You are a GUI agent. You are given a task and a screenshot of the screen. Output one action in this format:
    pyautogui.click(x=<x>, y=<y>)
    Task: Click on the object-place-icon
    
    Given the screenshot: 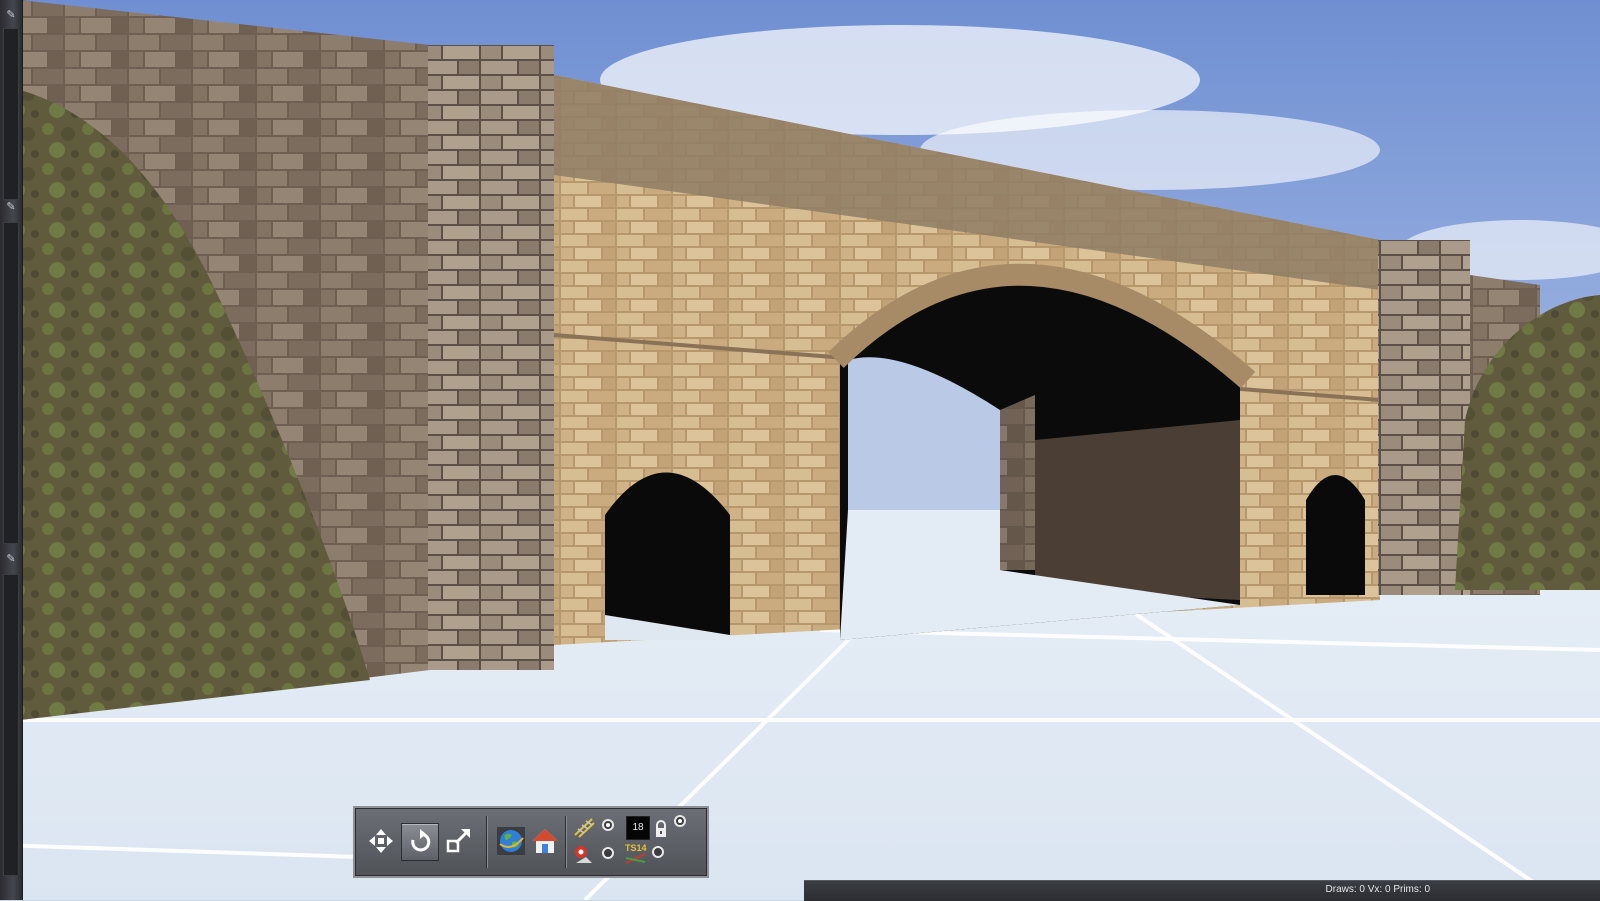 What is the action you would take?
    pyautogui.click(x=583, y=854)
    